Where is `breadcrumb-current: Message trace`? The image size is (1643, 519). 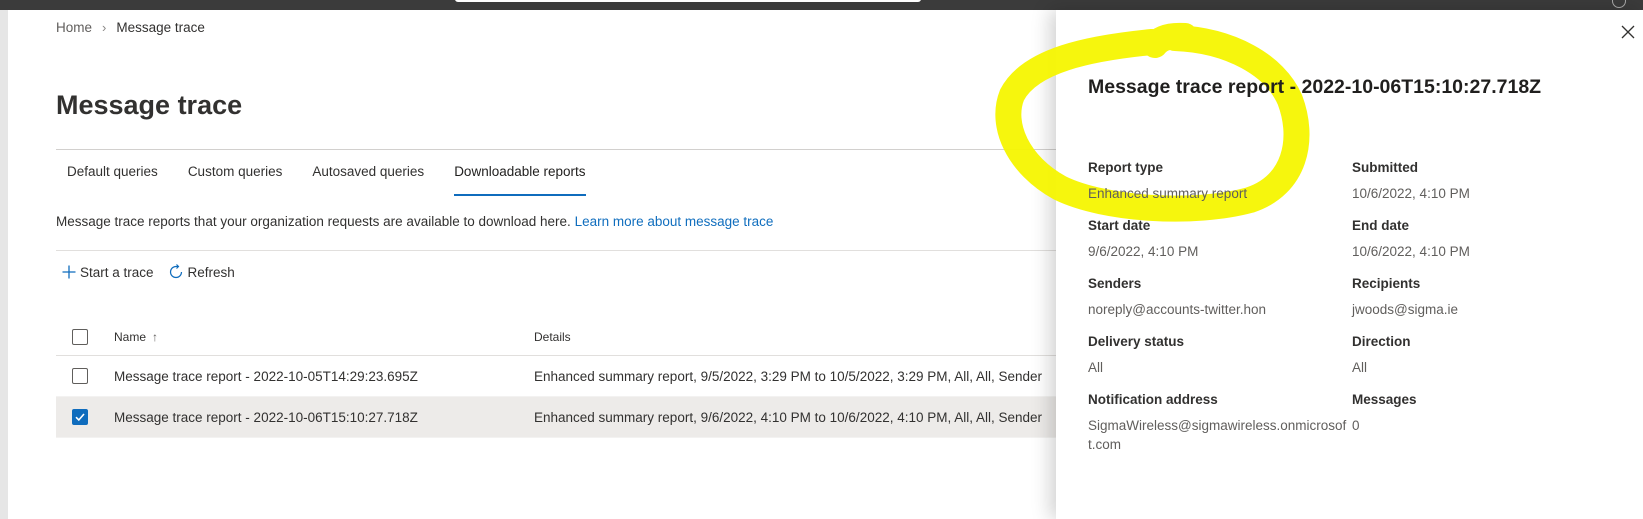
breadcrumb-current: Message trace is located at coordinates (160, 27).